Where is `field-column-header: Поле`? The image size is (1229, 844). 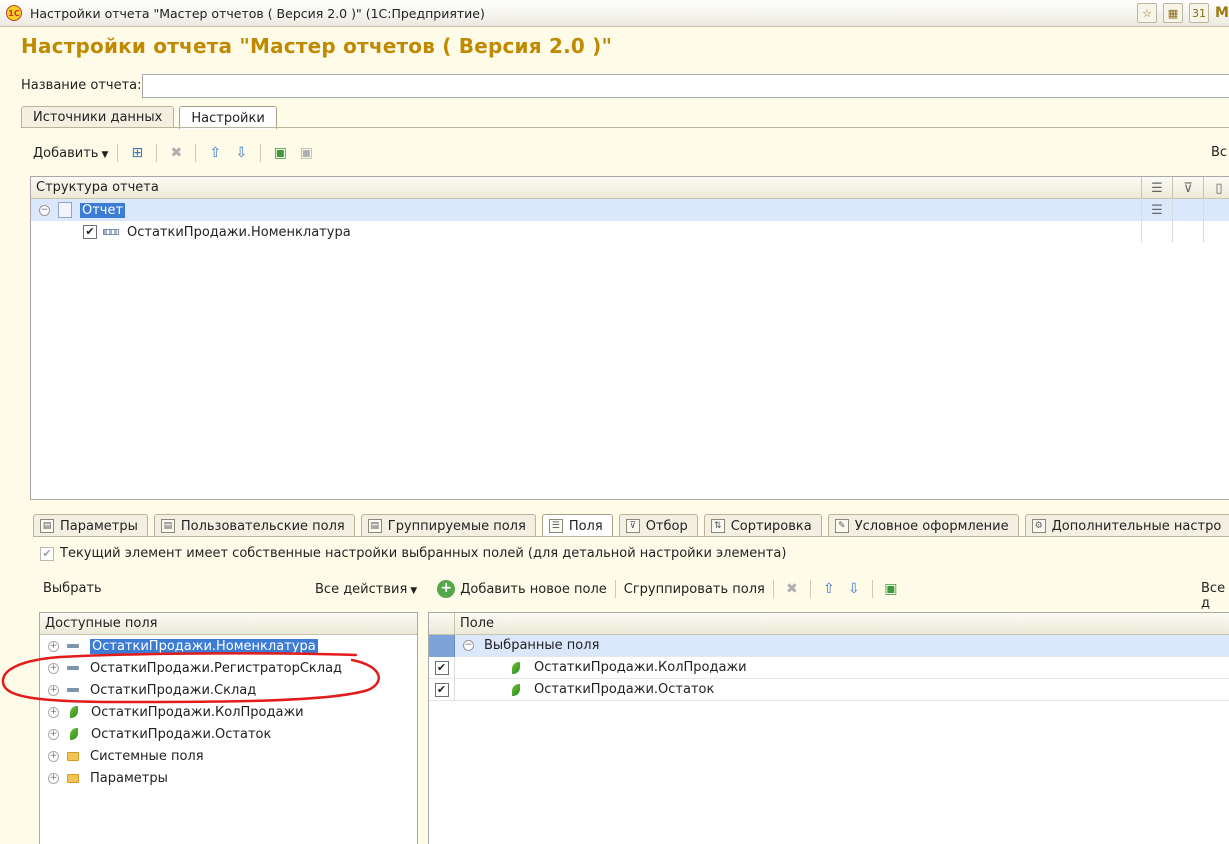 field-column-header: Поле is located at coordinates (477, 623).